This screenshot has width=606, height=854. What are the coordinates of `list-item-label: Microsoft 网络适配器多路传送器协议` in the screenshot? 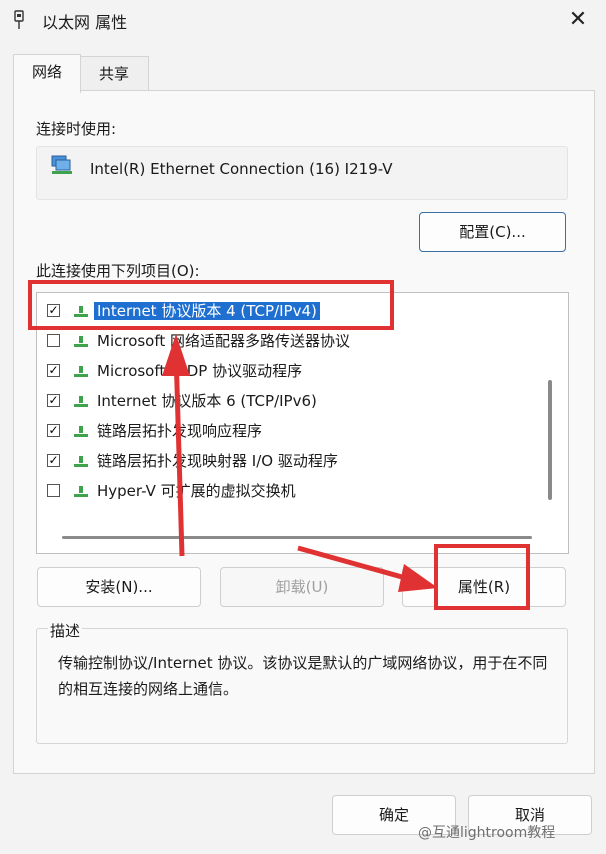 It's located at (224, 341).